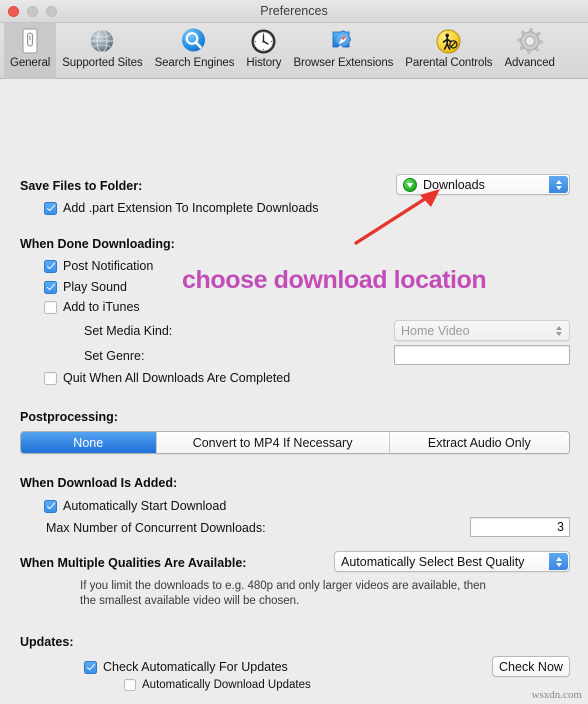 The width and height of the screenshot is (588, 704). Describe the element at coordinates (482, 330) in the screenshot. I see `set-media-kind-popup: Home Video` at that location.